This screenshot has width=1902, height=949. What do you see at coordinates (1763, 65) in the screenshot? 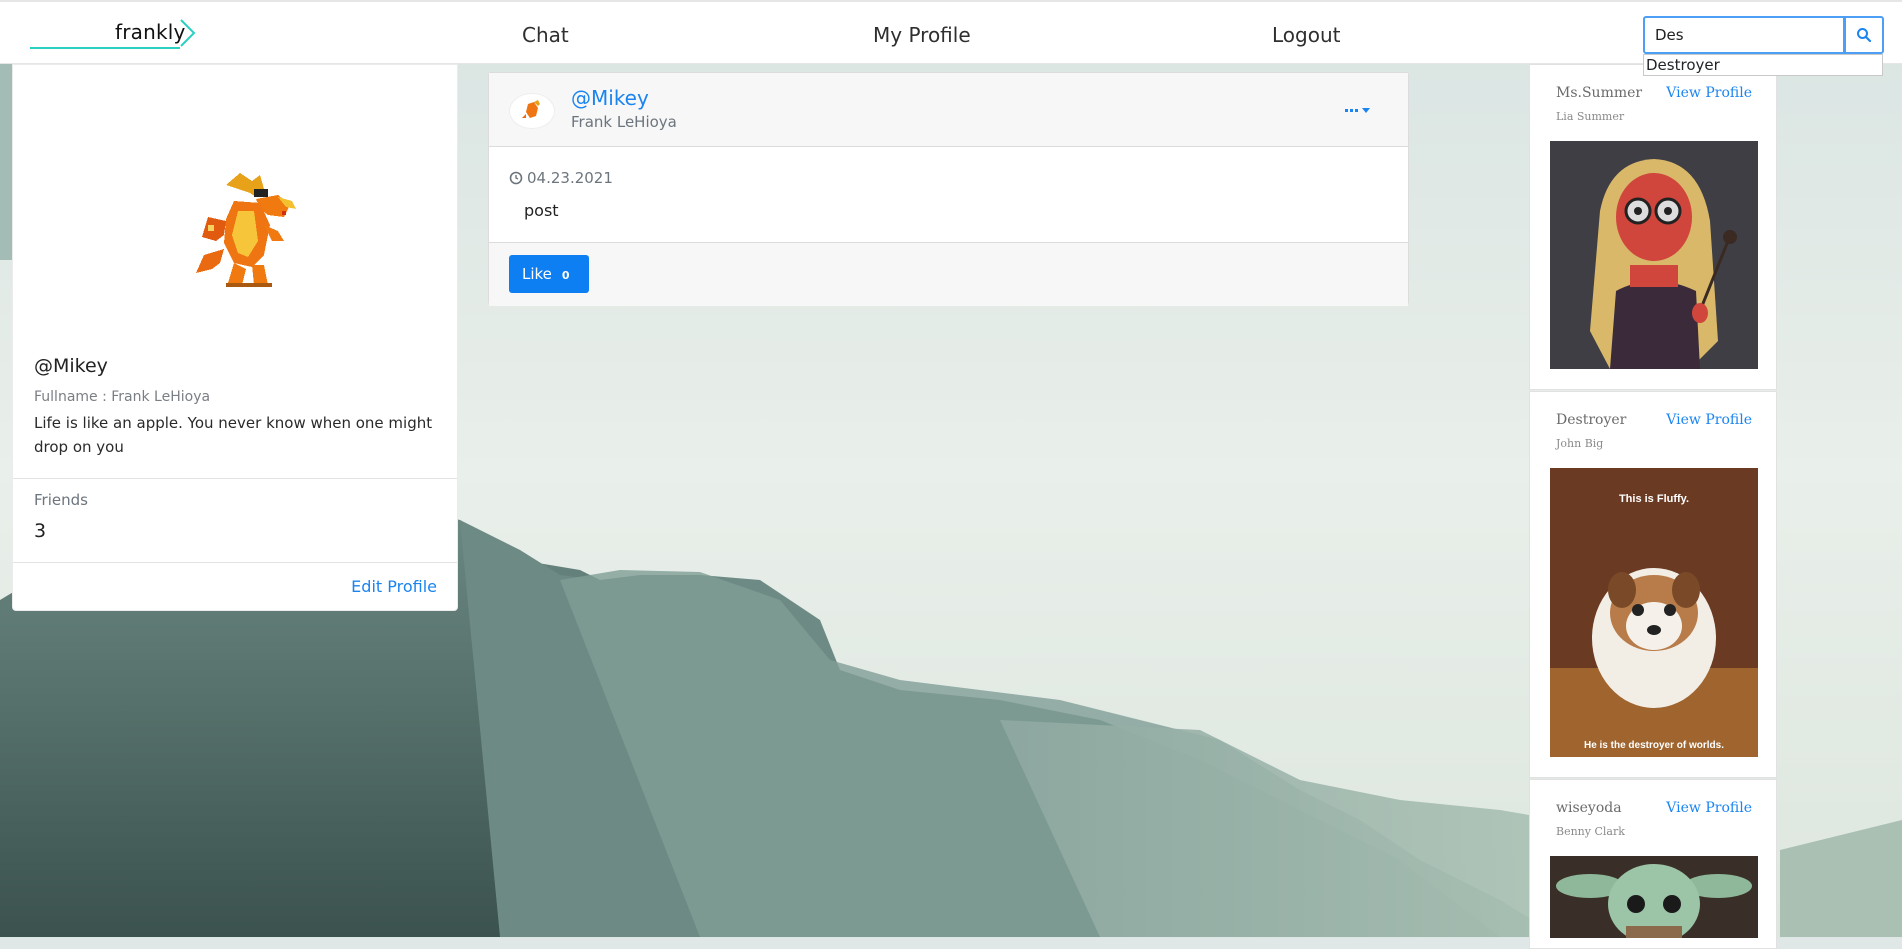
I see `search-suggestion: Destroyer` at bounding box center [1763, 65].